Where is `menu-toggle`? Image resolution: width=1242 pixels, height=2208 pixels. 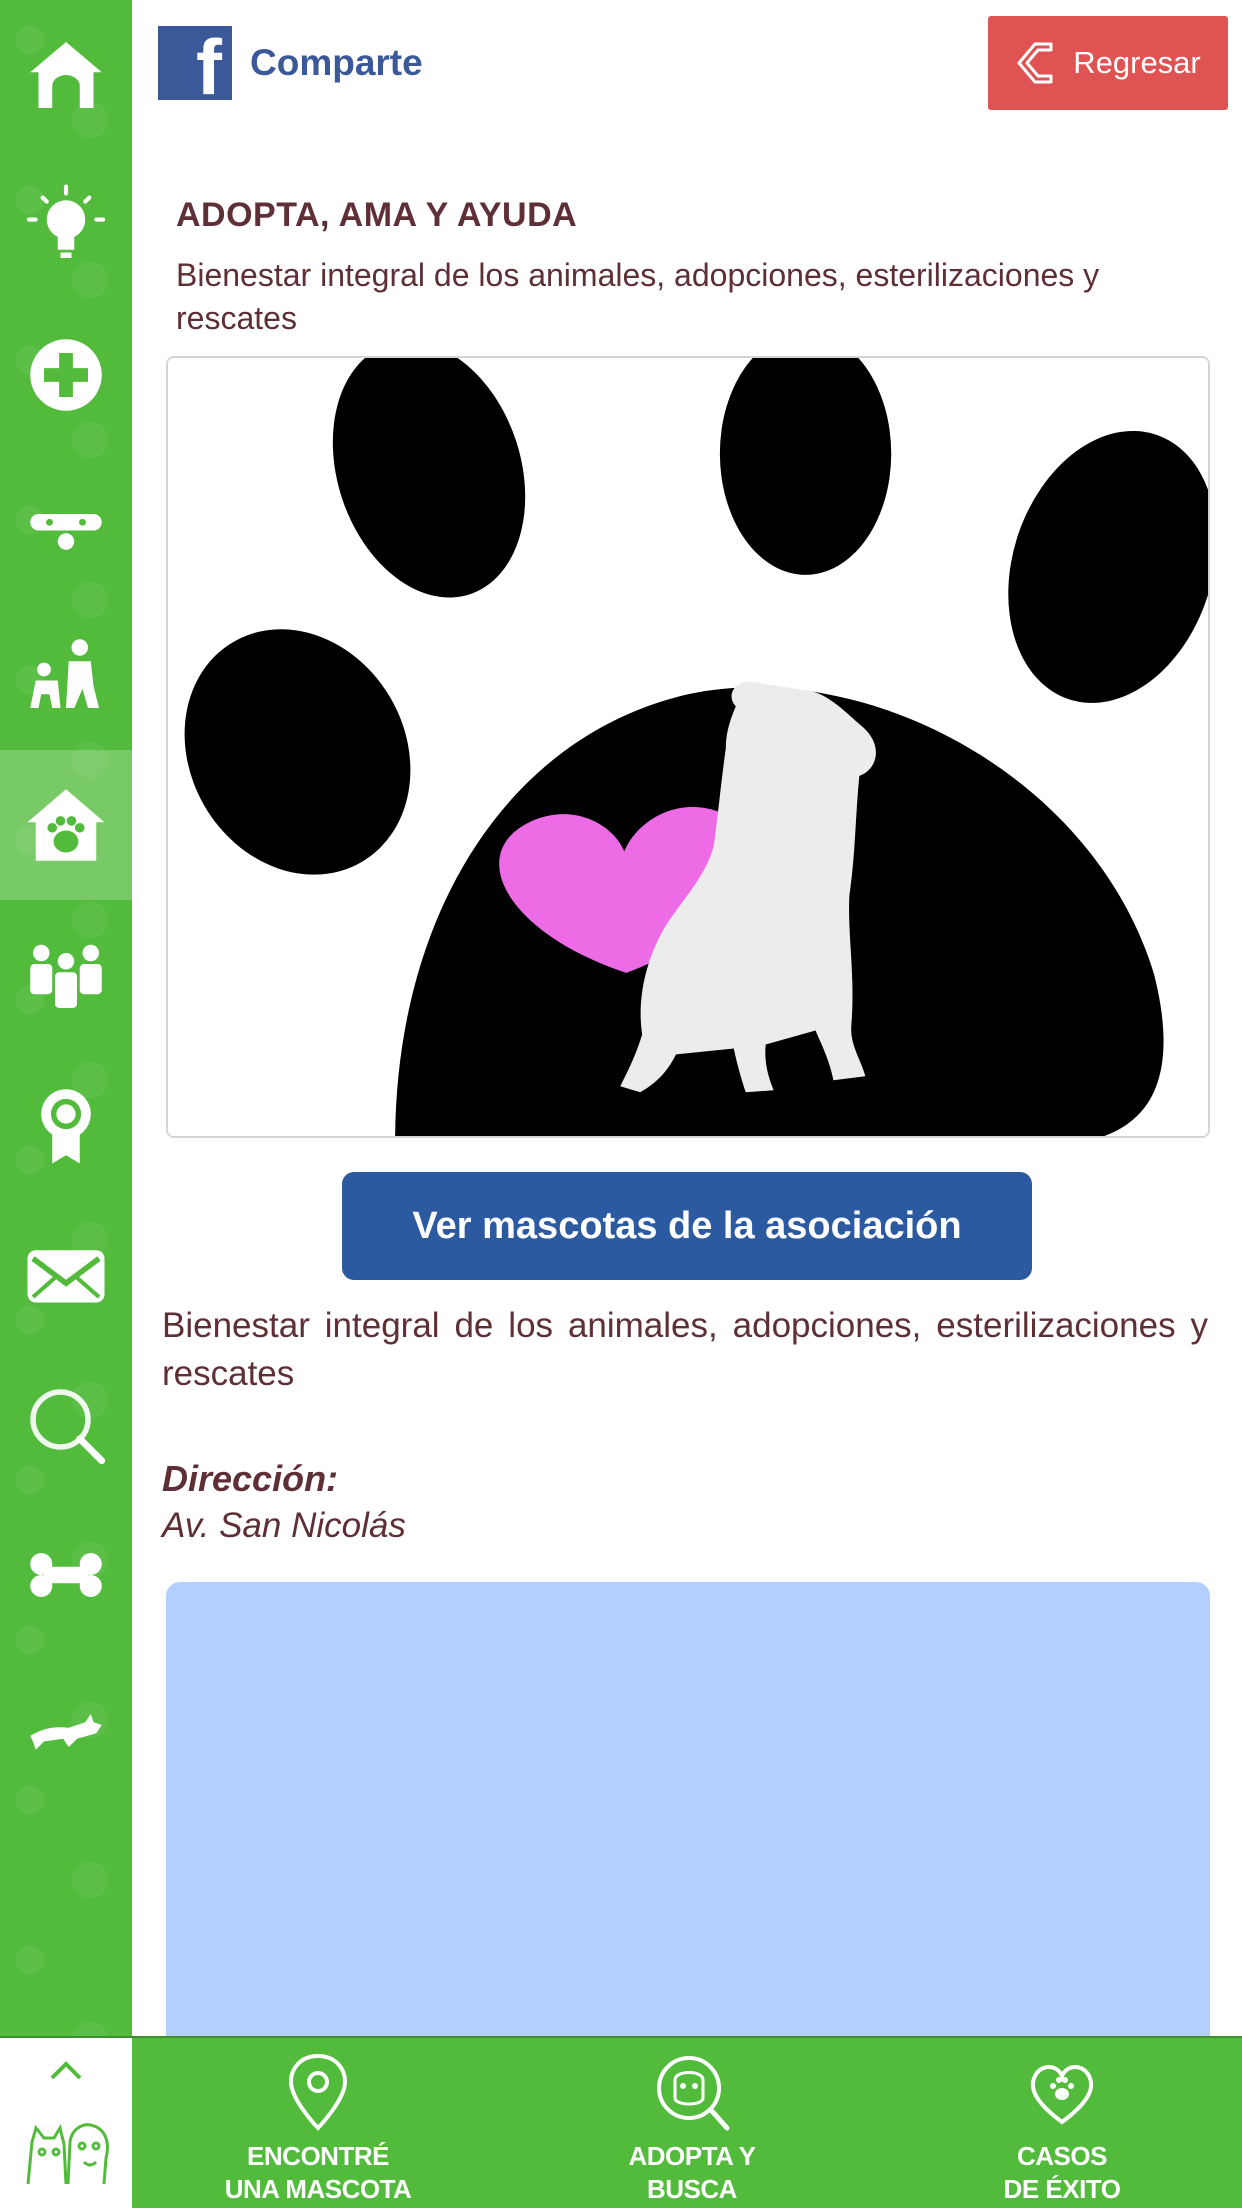
menu-toggle is located at coordinates (66, 2123).